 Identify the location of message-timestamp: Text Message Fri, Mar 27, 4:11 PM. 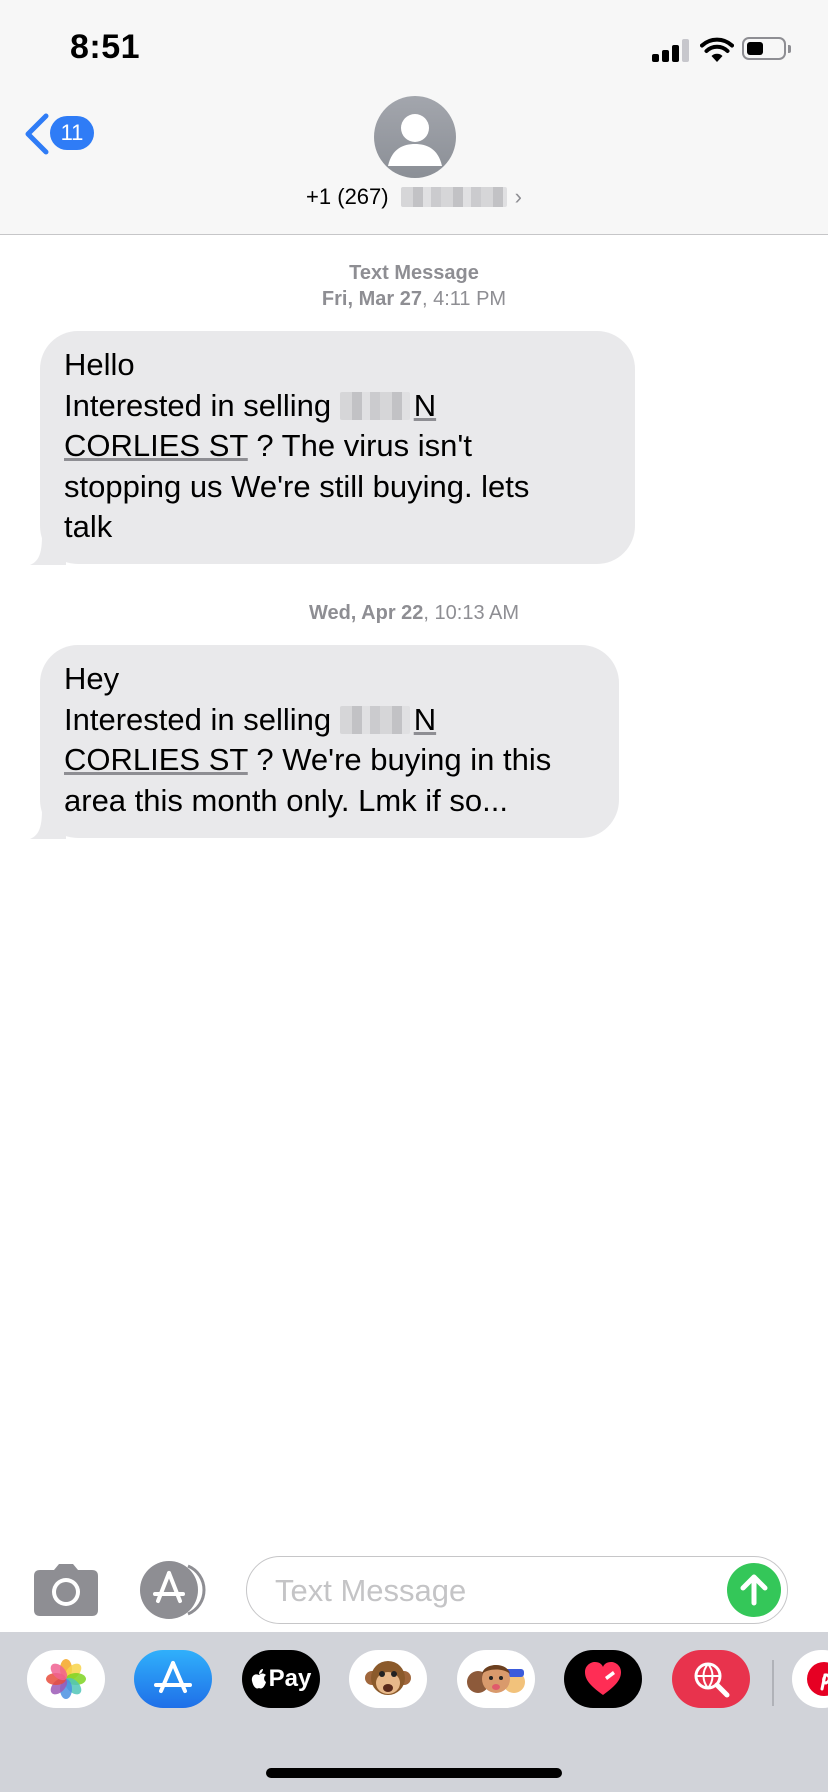
(414, 286).